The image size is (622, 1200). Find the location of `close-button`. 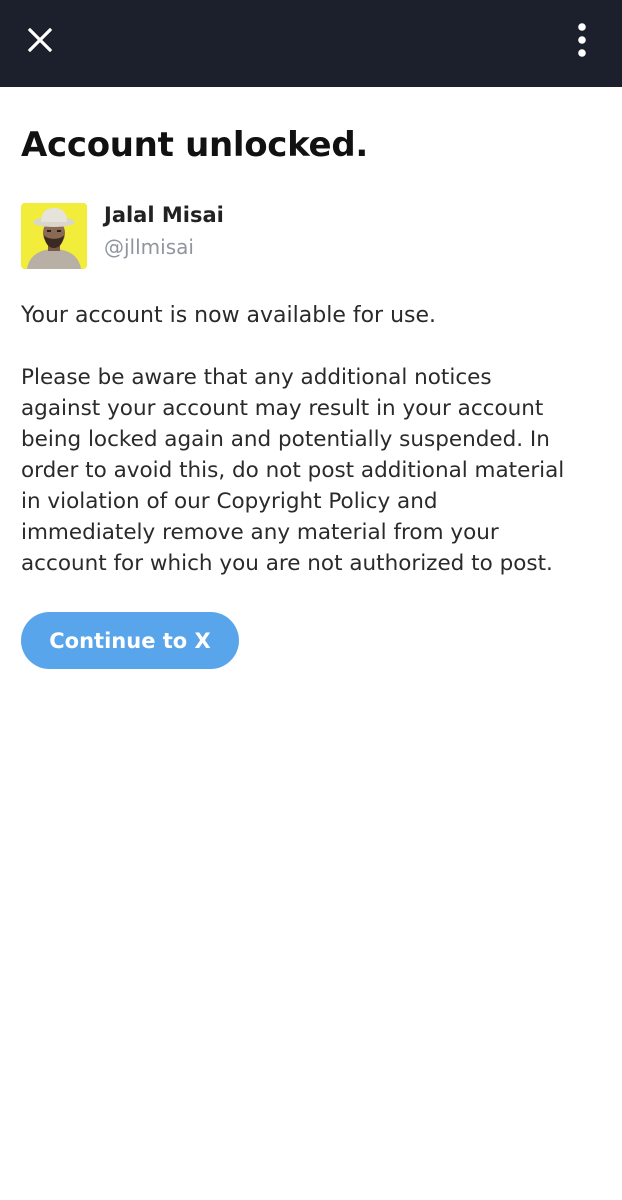

close-button is located at coordinates (40, 40).